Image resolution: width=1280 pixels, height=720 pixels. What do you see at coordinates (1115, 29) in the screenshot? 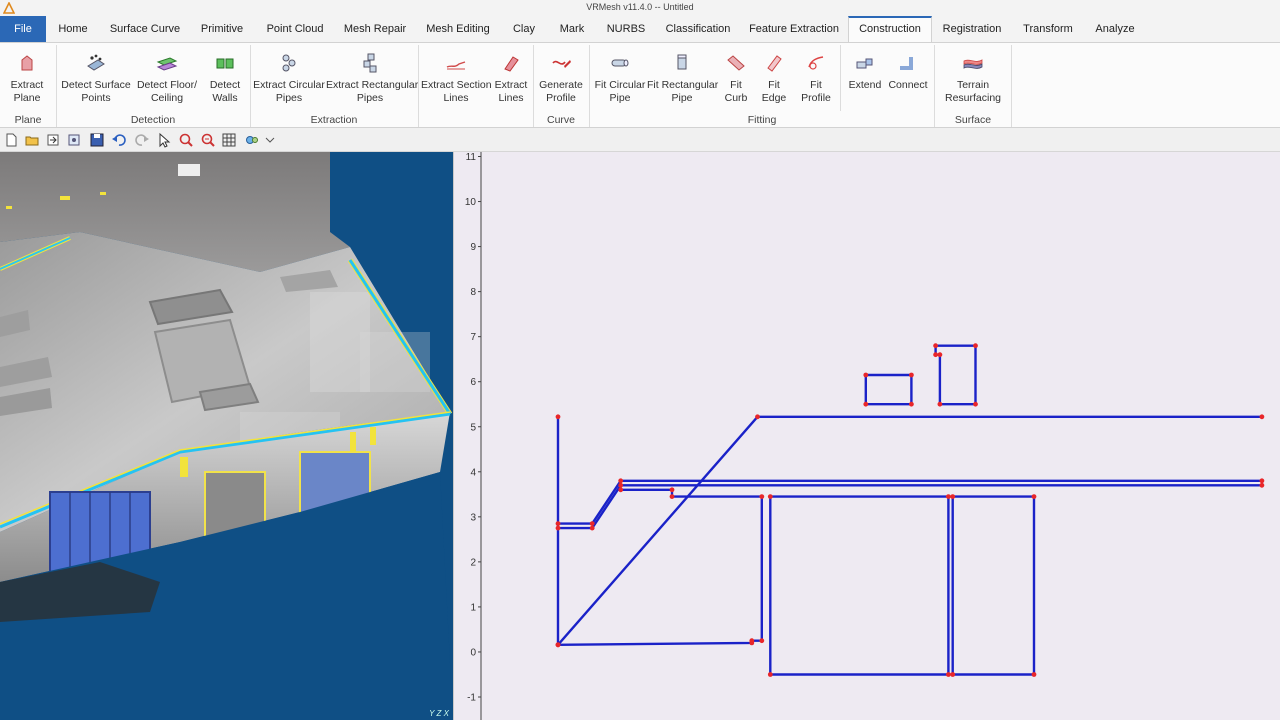
I see `tab-analyze: Analyze` at bounding box center [1115, 29].